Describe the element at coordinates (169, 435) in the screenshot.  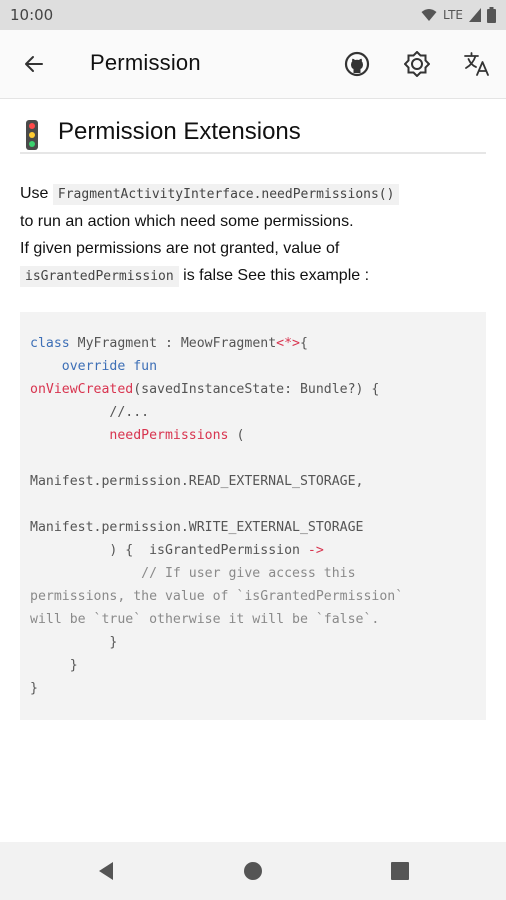
I see `code-token: needPermissions` at that location.